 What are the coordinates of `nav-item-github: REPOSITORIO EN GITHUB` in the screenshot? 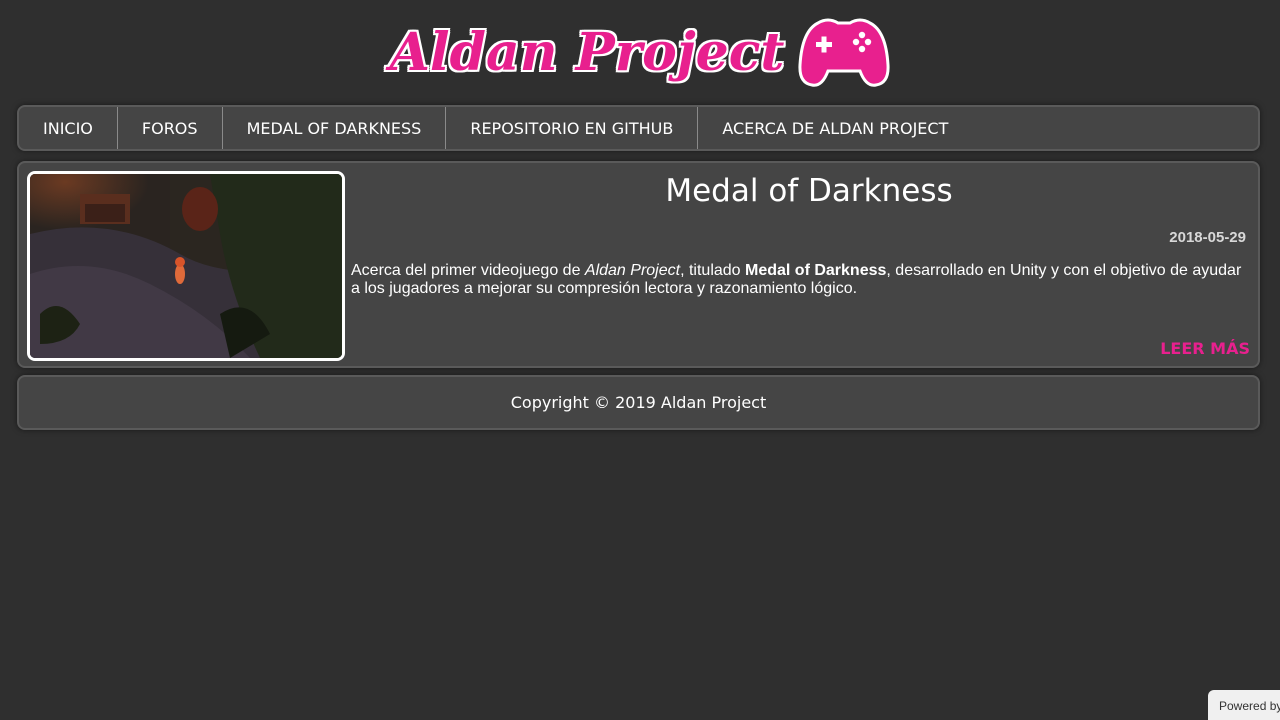 It's located at (572, 128).